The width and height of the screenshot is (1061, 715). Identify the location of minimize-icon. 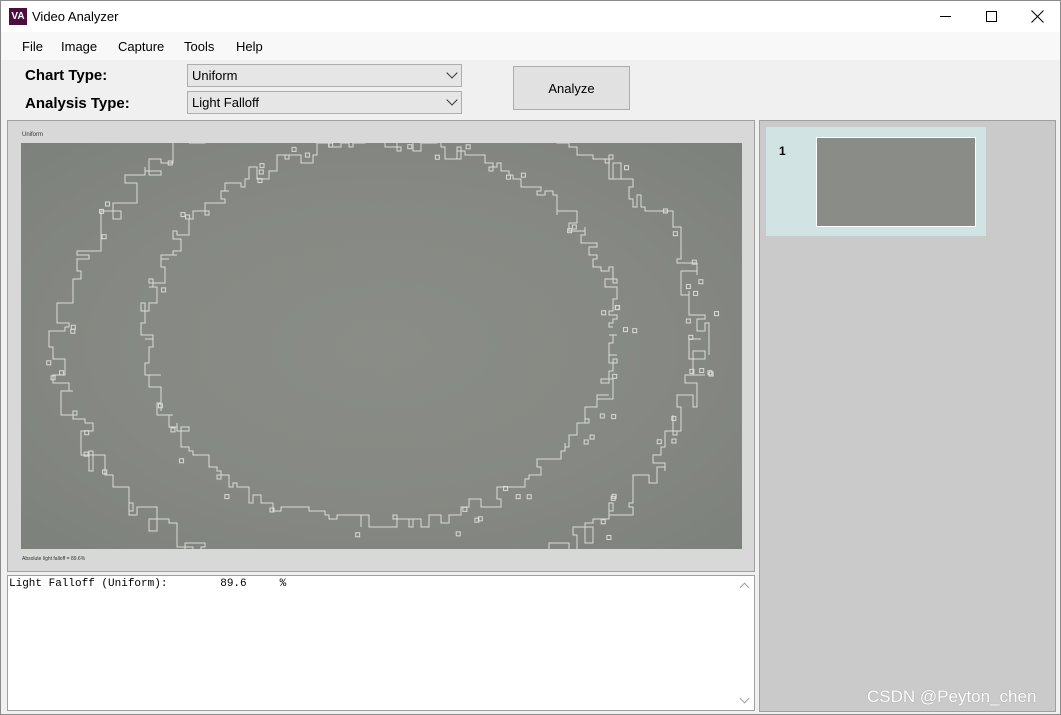
(945, 16).